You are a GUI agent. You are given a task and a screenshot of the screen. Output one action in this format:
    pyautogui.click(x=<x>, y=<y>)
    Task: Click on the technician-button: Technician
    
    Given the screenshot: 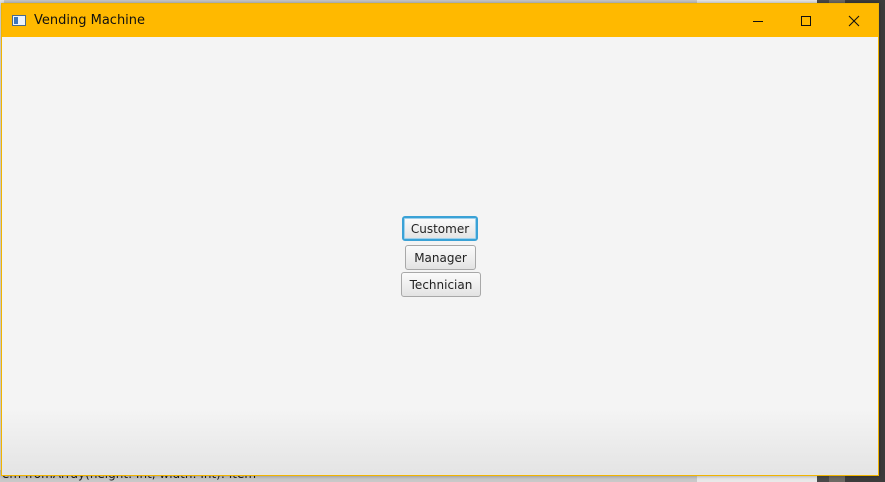 What is the action you would take?
    pyautogui.click(x=441, y=284)
    